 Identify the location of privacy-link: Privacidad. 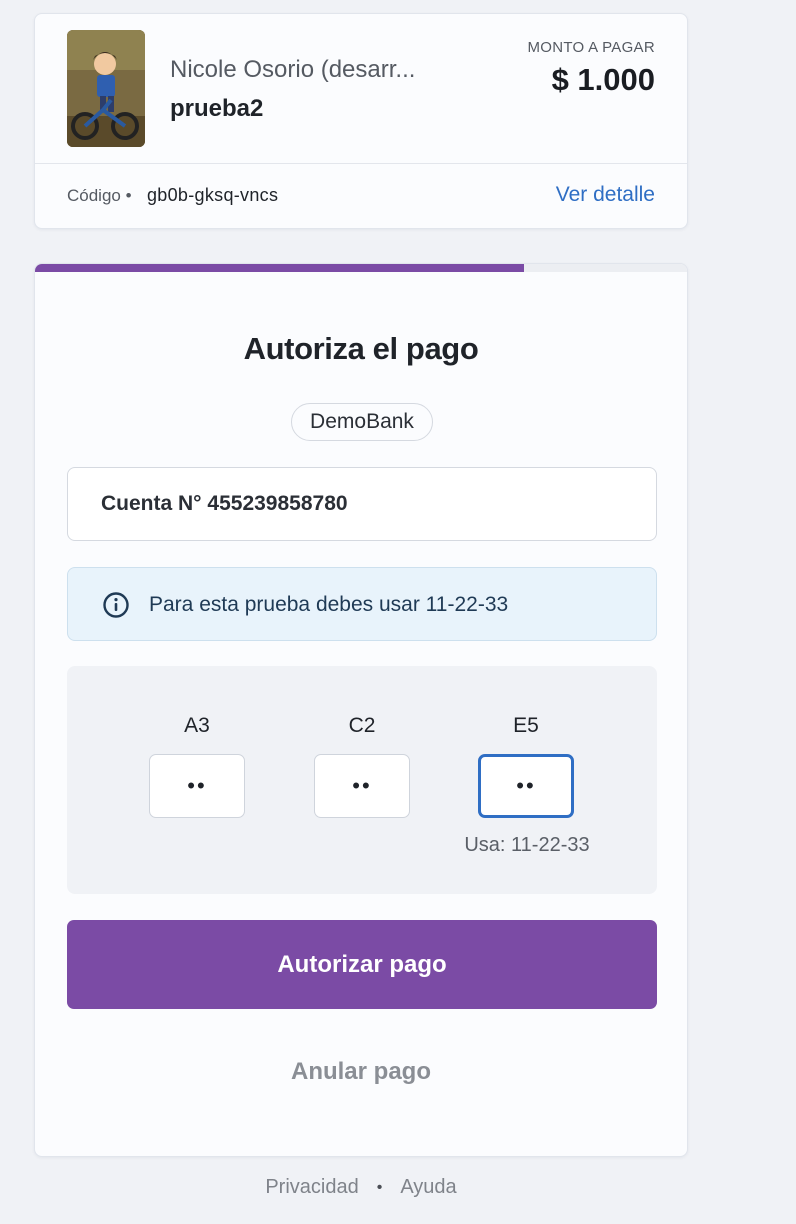
(311, 1187).